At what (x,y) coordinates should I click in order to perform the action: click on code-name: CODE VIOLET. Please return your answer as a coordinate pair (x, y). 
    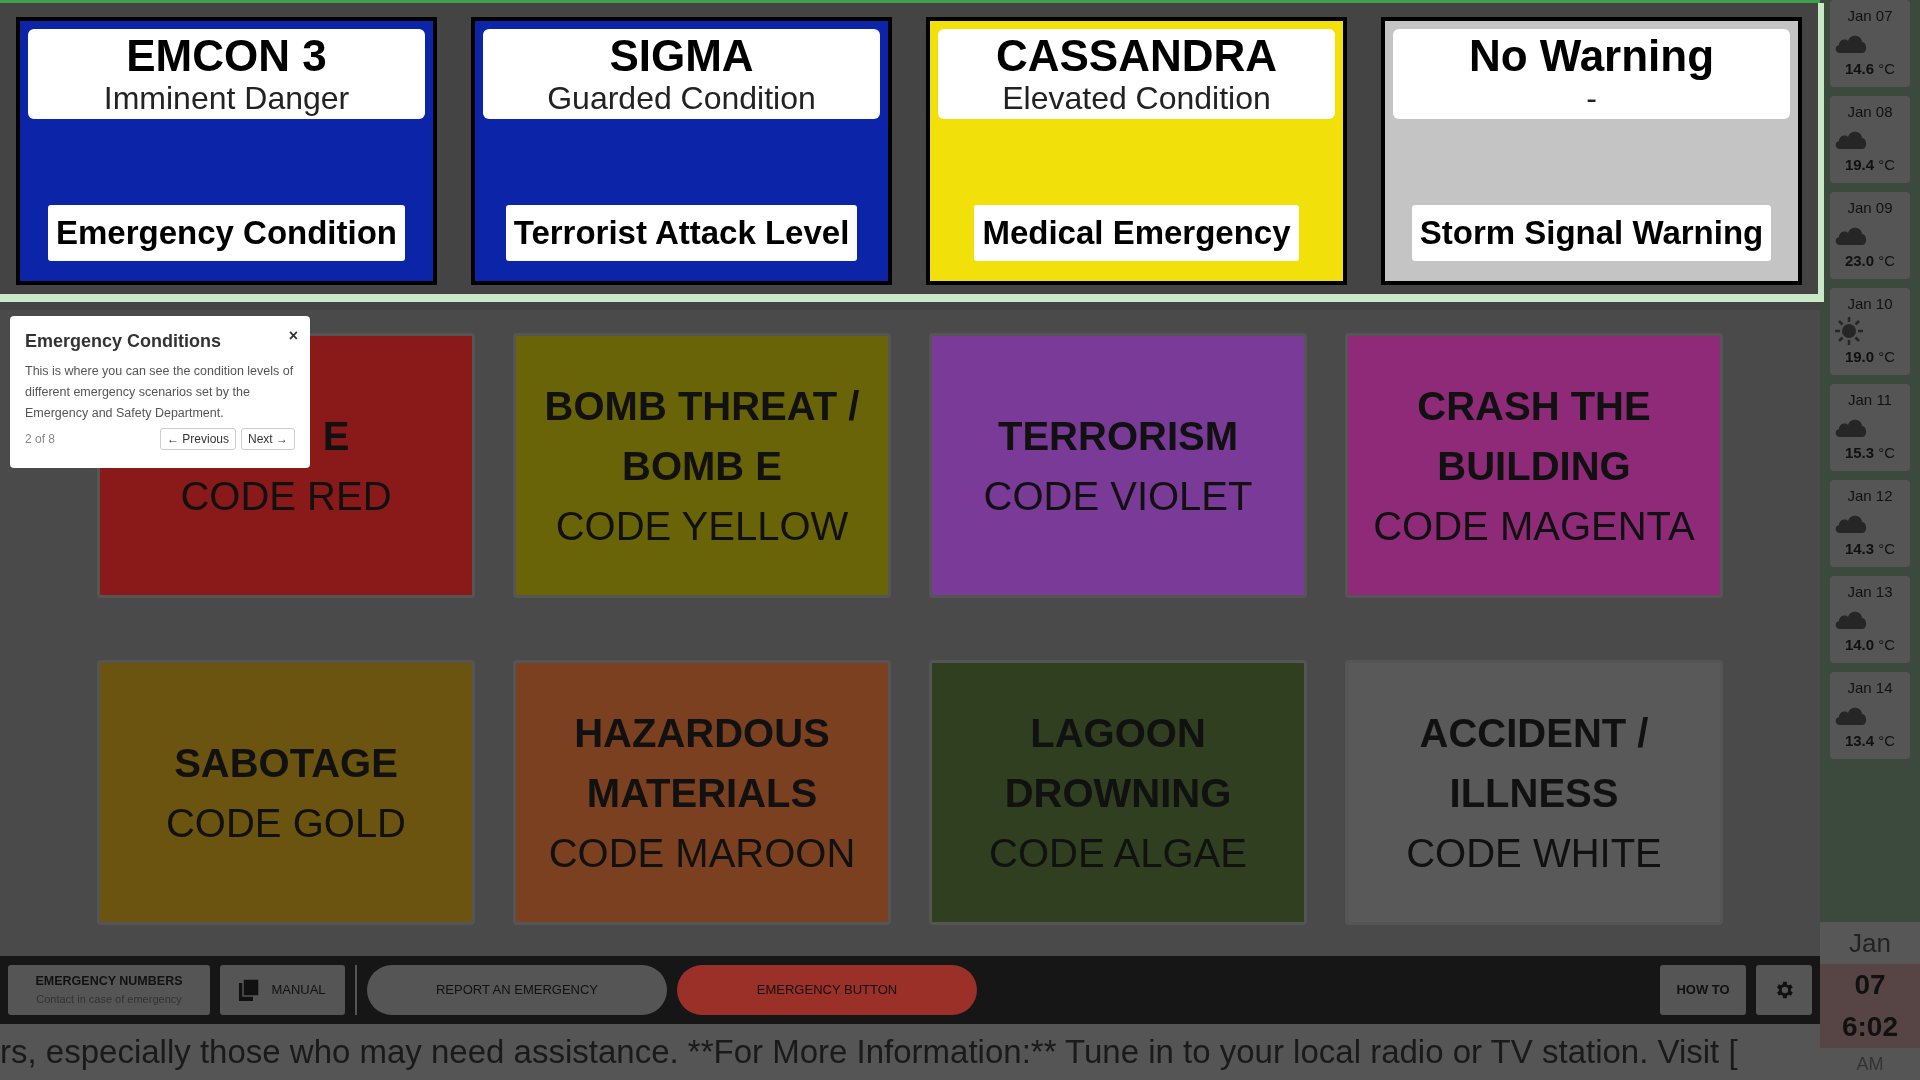
    Looking at the image, I should click on (1118, 496).